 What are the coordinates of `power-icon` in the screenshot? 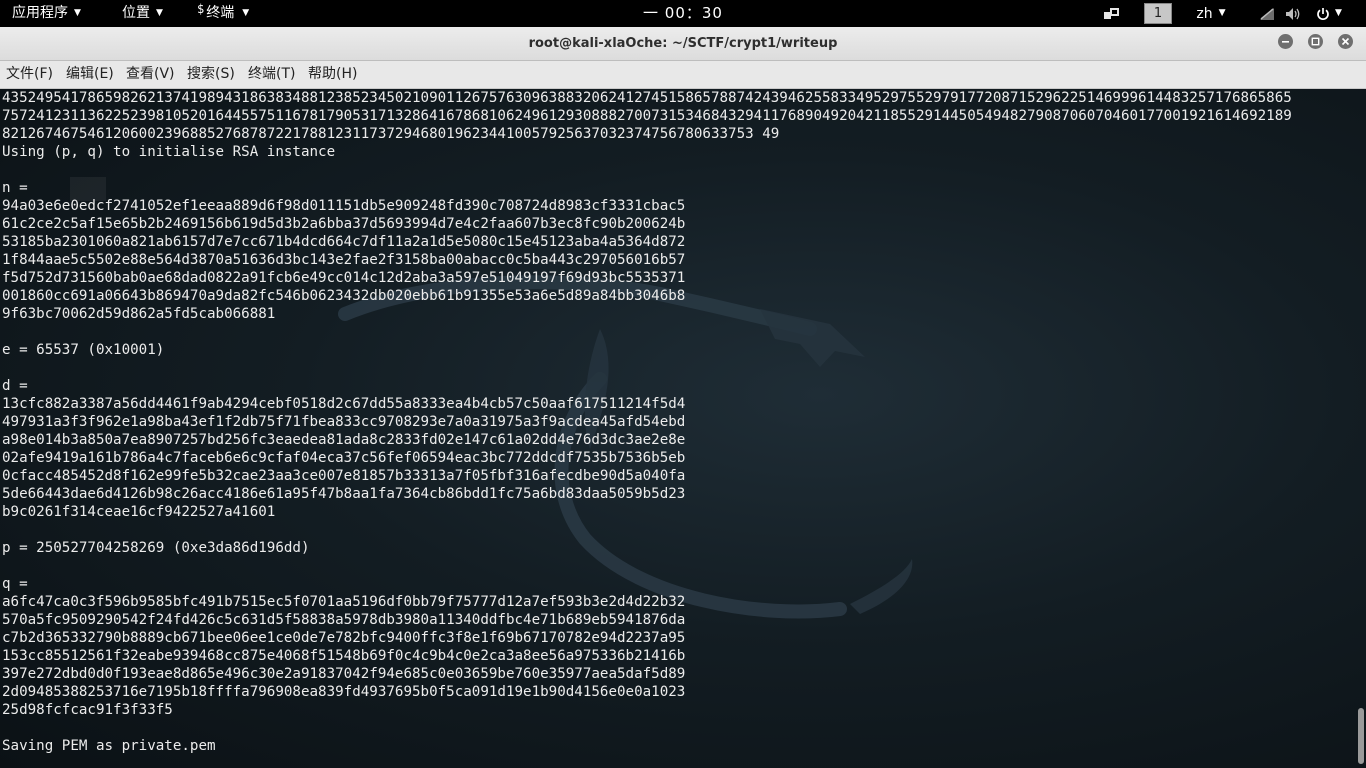 It's located at (1323, 13).